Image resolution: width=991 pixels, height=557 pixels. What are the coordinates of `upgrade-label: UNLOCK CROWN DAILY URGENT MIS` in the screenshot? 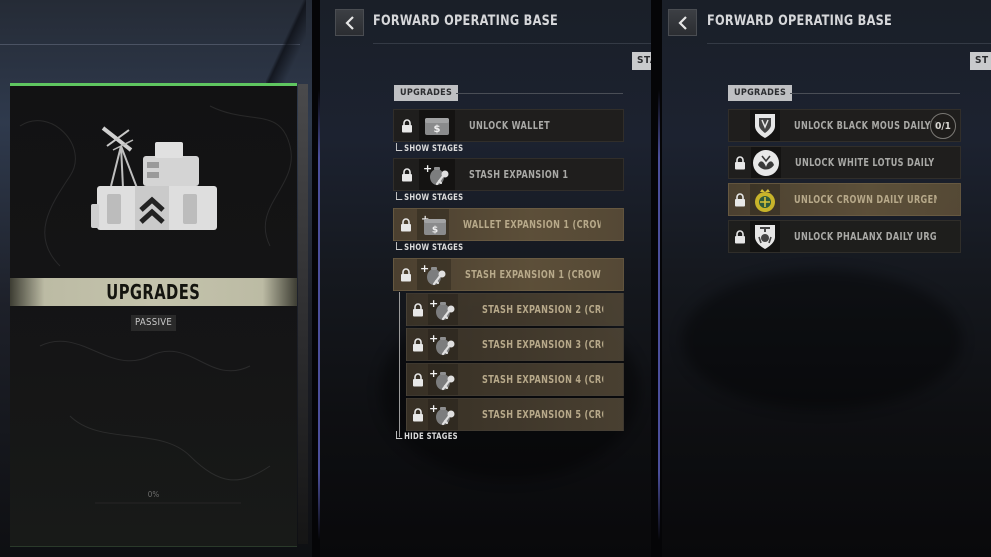 It's located at (865, 199).